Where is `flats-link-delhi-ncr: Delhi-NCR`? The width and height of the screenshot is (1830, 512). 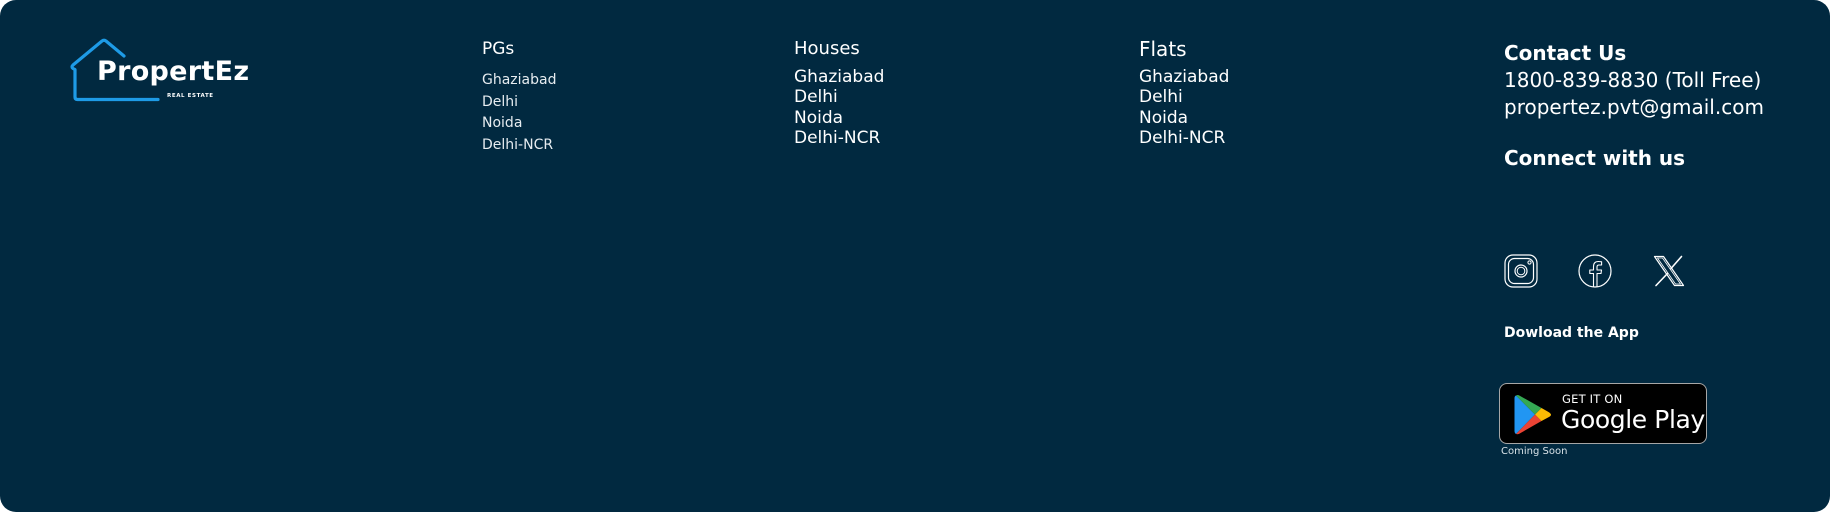 flats-link-delhi-ncr: Delhi-NCR is located at coordinates (1182, 138).